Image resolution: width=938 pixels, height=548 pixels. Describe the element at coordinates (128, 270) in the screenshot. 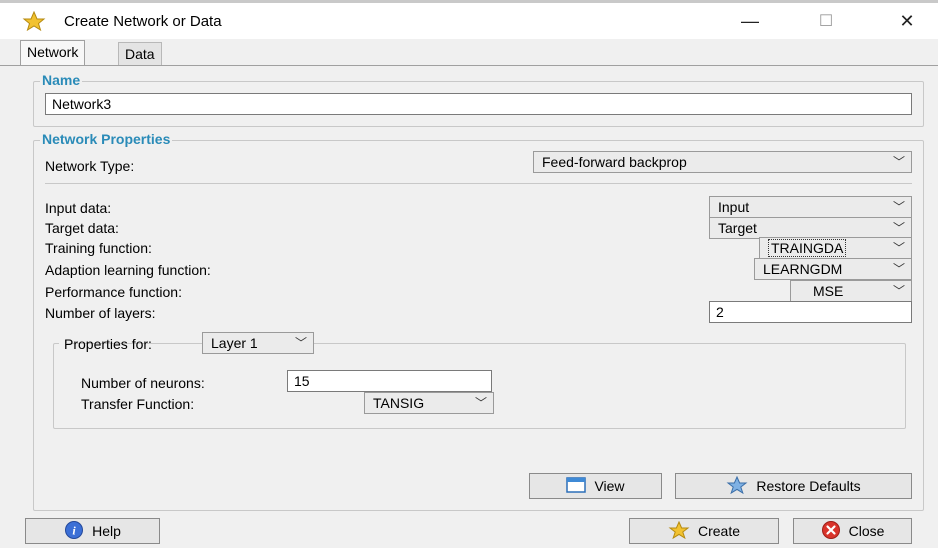

I see `adaption-learning-label: Adaption learning function:` at that location.